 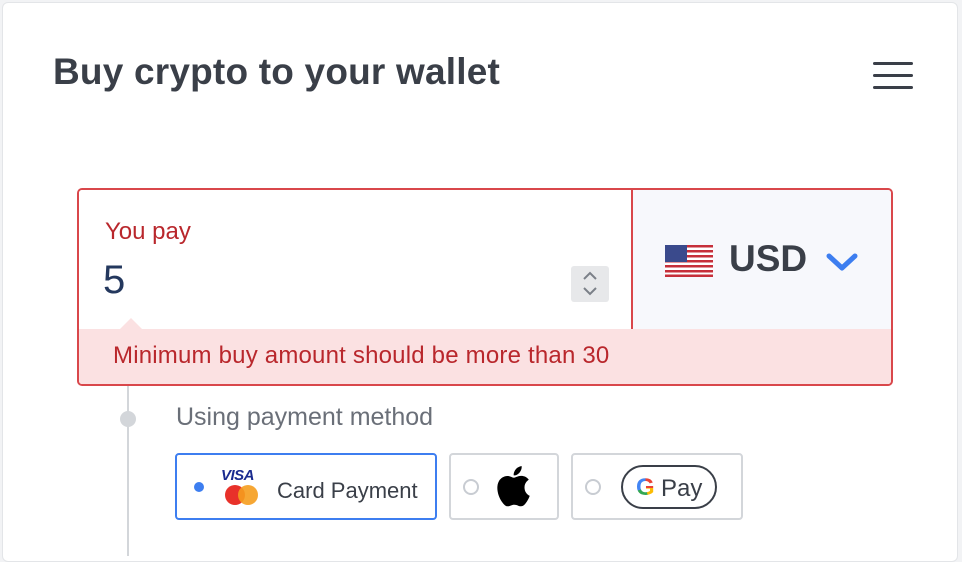 What do you see at coordinates (248, 495) in the screenshot?
I see `mastercard-circle` at bounding box center [248, 495].